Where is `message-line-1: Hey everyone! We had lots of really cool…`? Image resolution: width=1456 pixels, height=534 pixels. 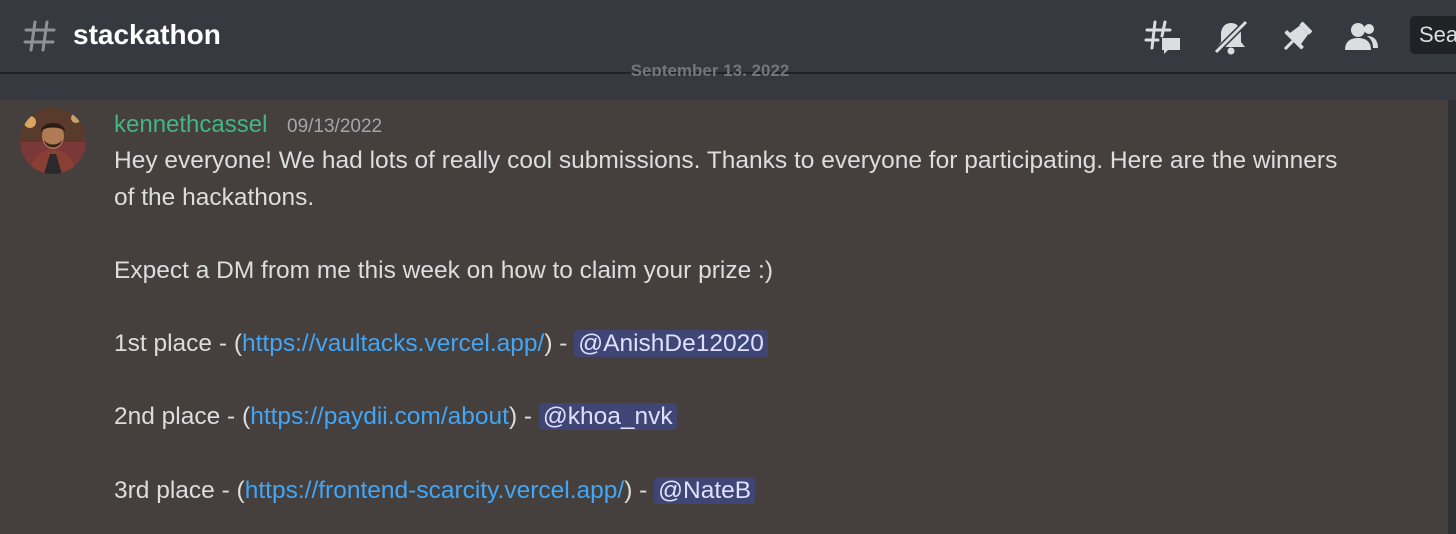 message-line-1: Hey everyone! We had lots of really cool… is located at coordinates (726, 160).